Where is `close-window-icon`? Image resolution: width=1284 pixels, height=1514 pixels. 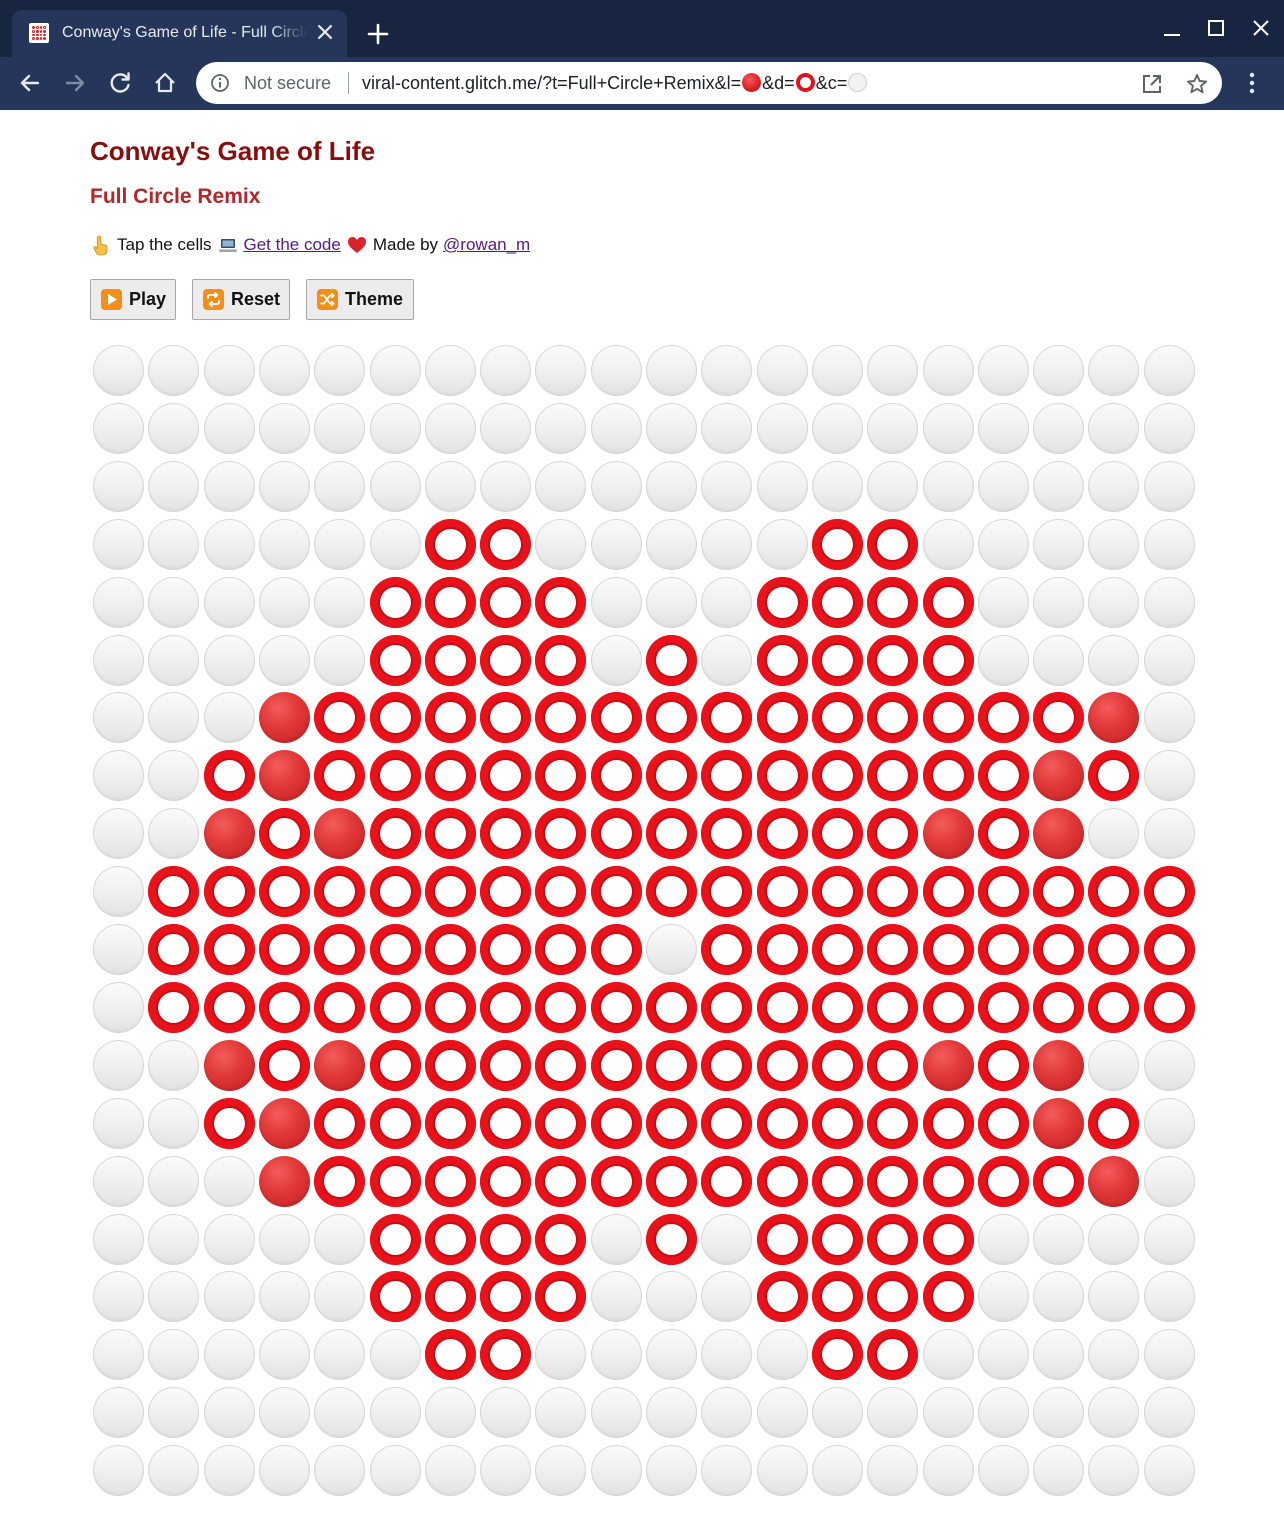
close-window-icon is located at coordinates (1261, 29).